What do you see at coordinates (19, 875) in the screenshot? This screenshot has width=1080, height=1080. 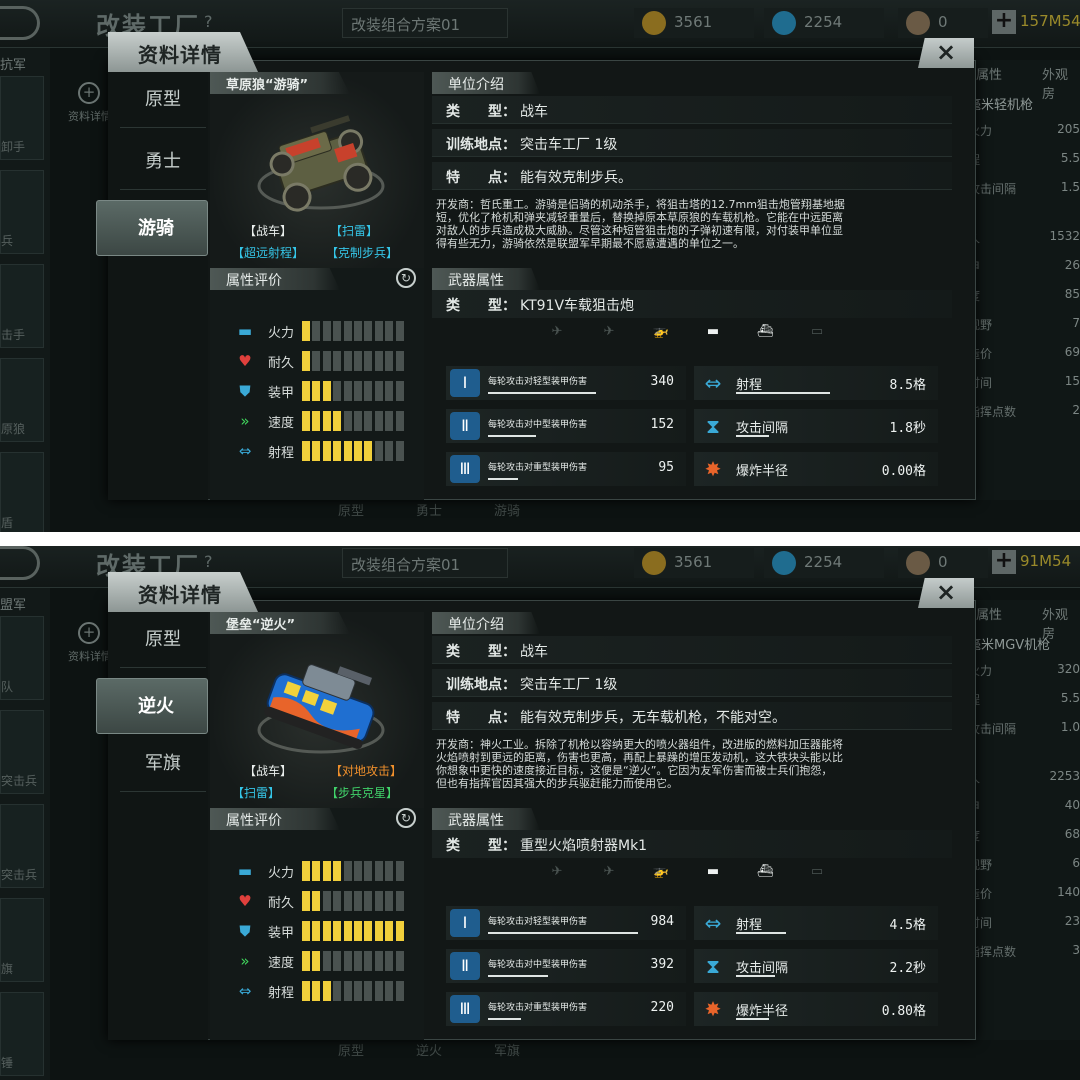 I see `unit-list-label: 突击兵` at bounding box center [19, 875].